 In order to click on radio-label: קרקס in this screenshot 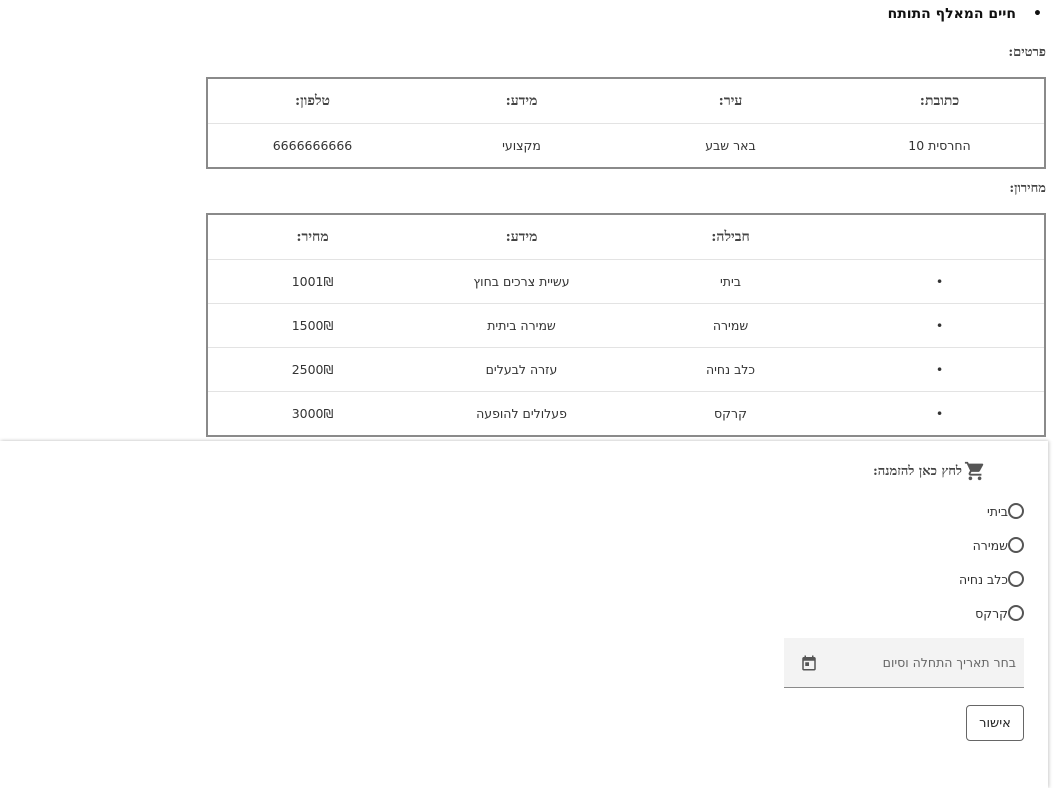, I will do `click(991, 613)`.